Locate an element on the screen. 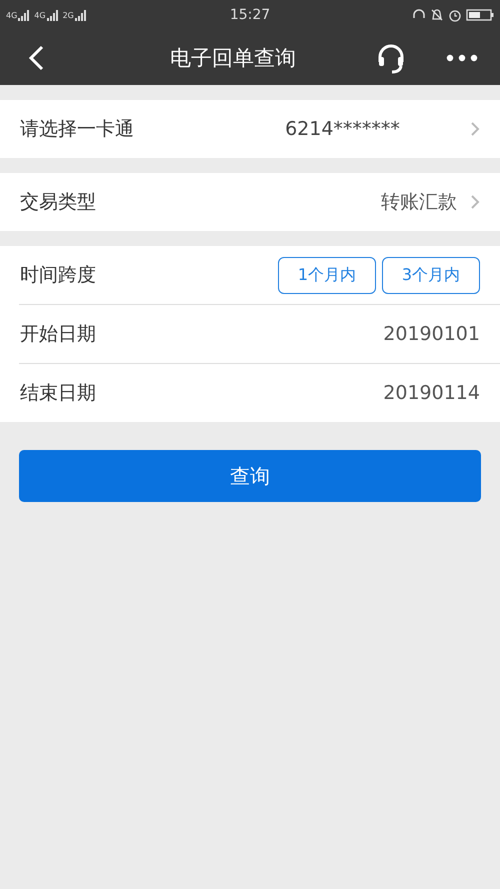 This screenshot has height=889, width=500. battery-icon is located at coordinates (480, 15).